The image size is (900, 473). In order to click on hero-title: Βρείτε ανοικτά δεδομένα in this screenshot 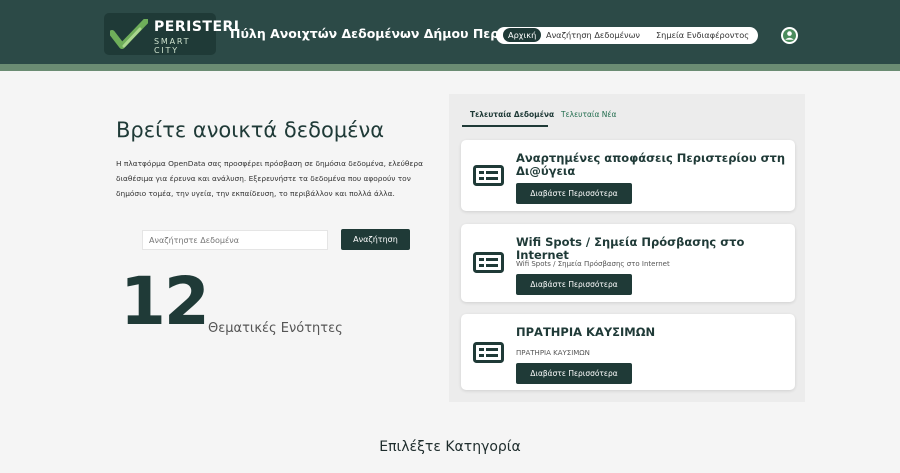, I will do `click(250, 130)`.